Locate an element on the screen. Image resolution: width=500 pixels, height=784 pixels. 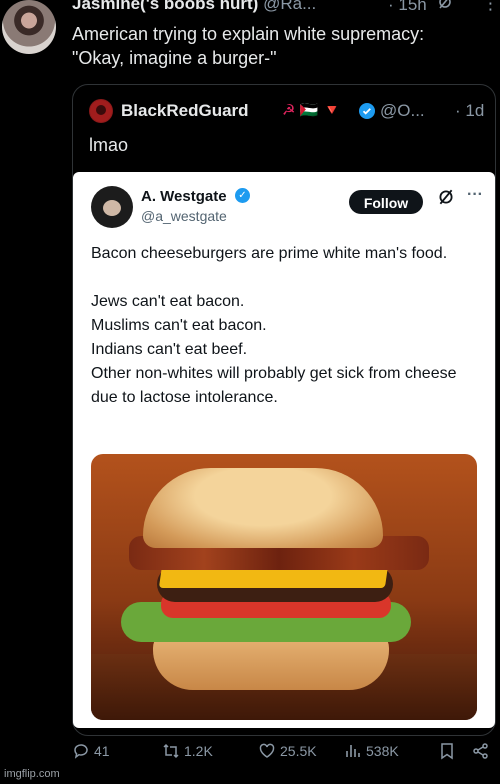
reply-button: 41 is located at coordinates (91, 751).